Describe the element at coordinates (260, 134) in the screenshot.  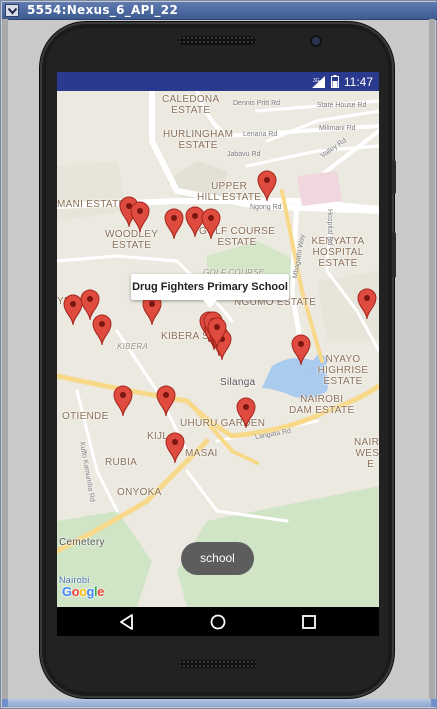
I see `road-lenana: Lenana Rd` at that location.